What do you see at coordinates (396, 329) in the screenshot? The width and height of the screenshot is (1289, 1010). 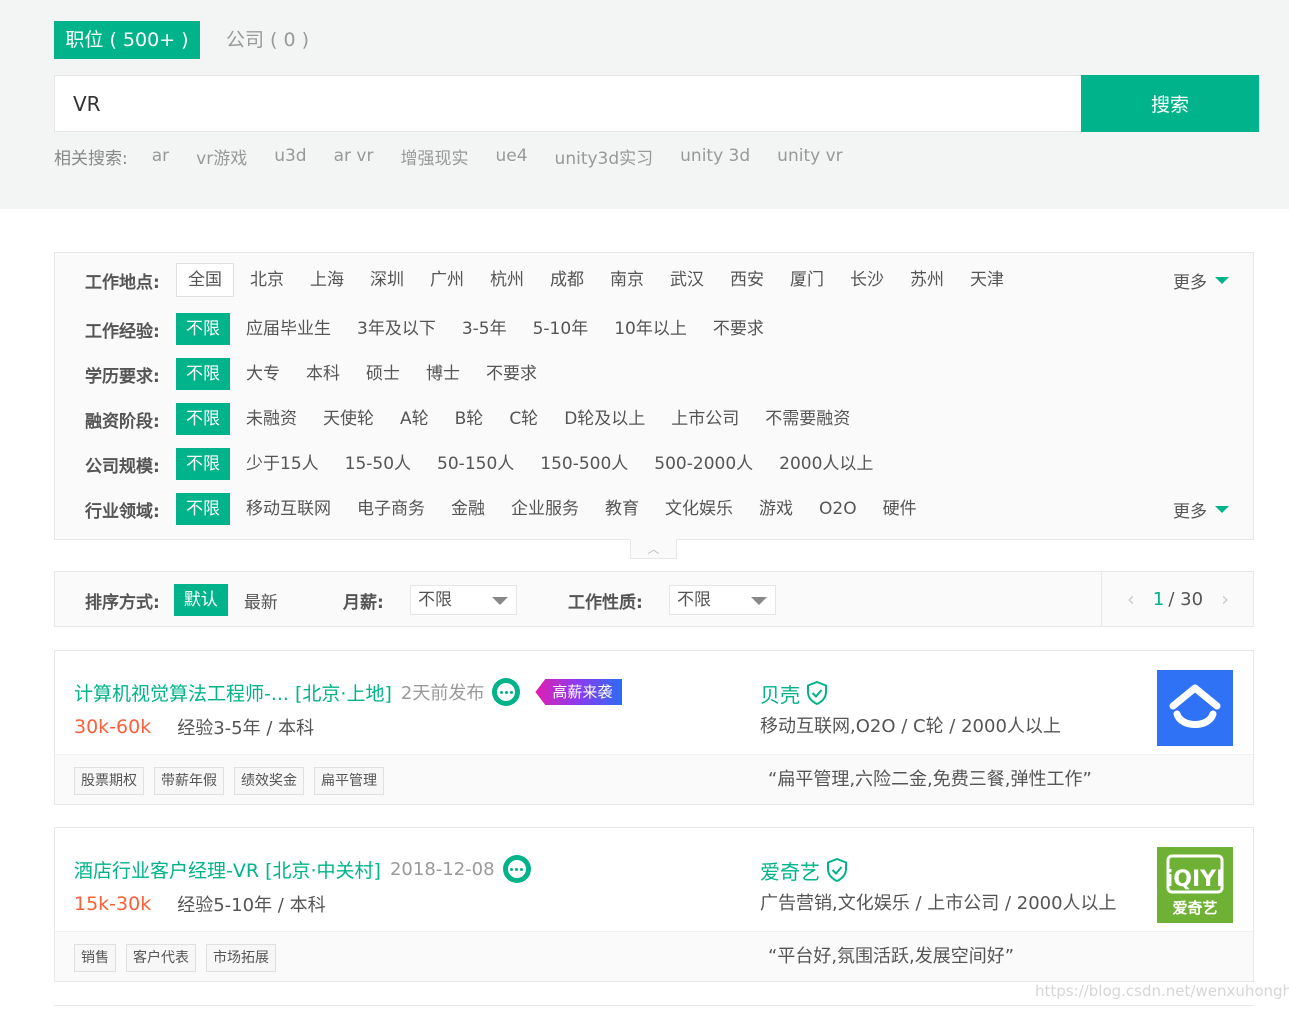 I see `filter-option: 3年及以下` at bounding box center [396, 329].